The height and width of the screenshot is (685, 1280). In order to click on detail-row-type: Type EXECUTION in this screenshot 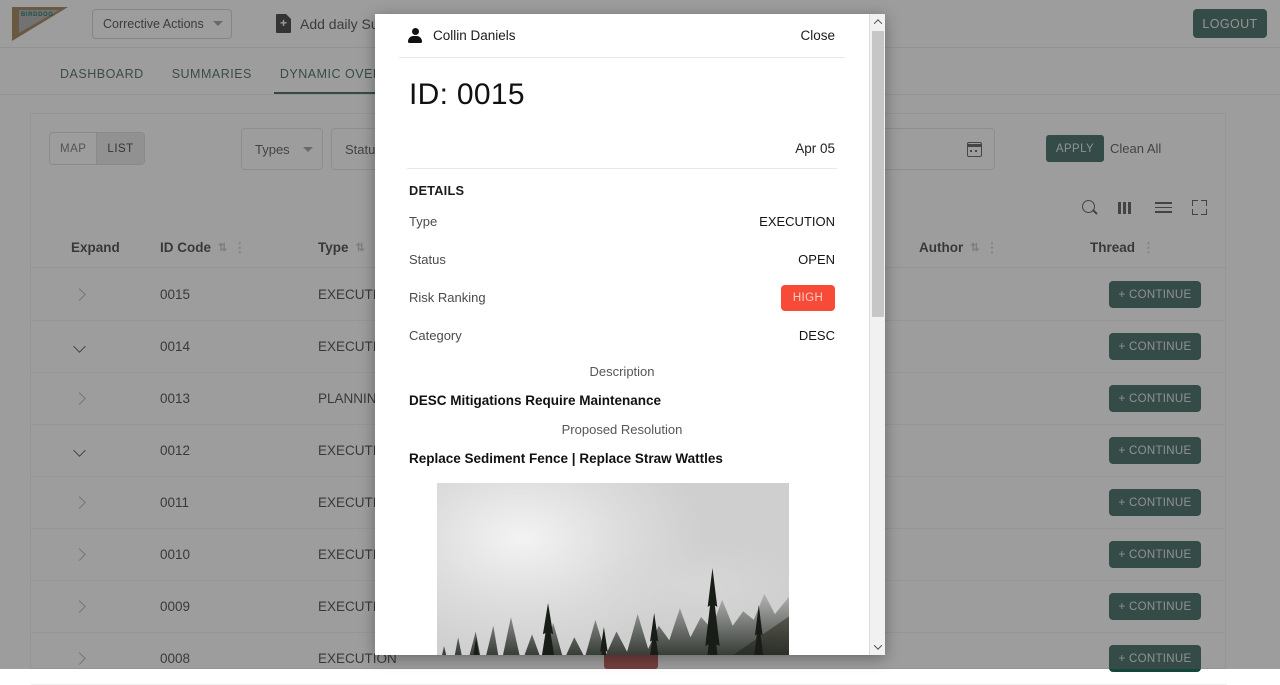, I will do `click(622, 221)`.